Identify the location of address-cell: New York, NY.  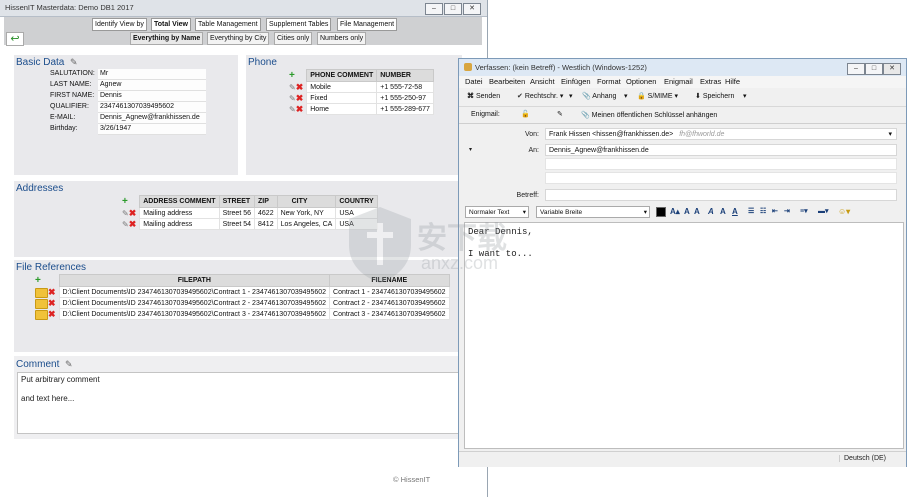
(306, 213).